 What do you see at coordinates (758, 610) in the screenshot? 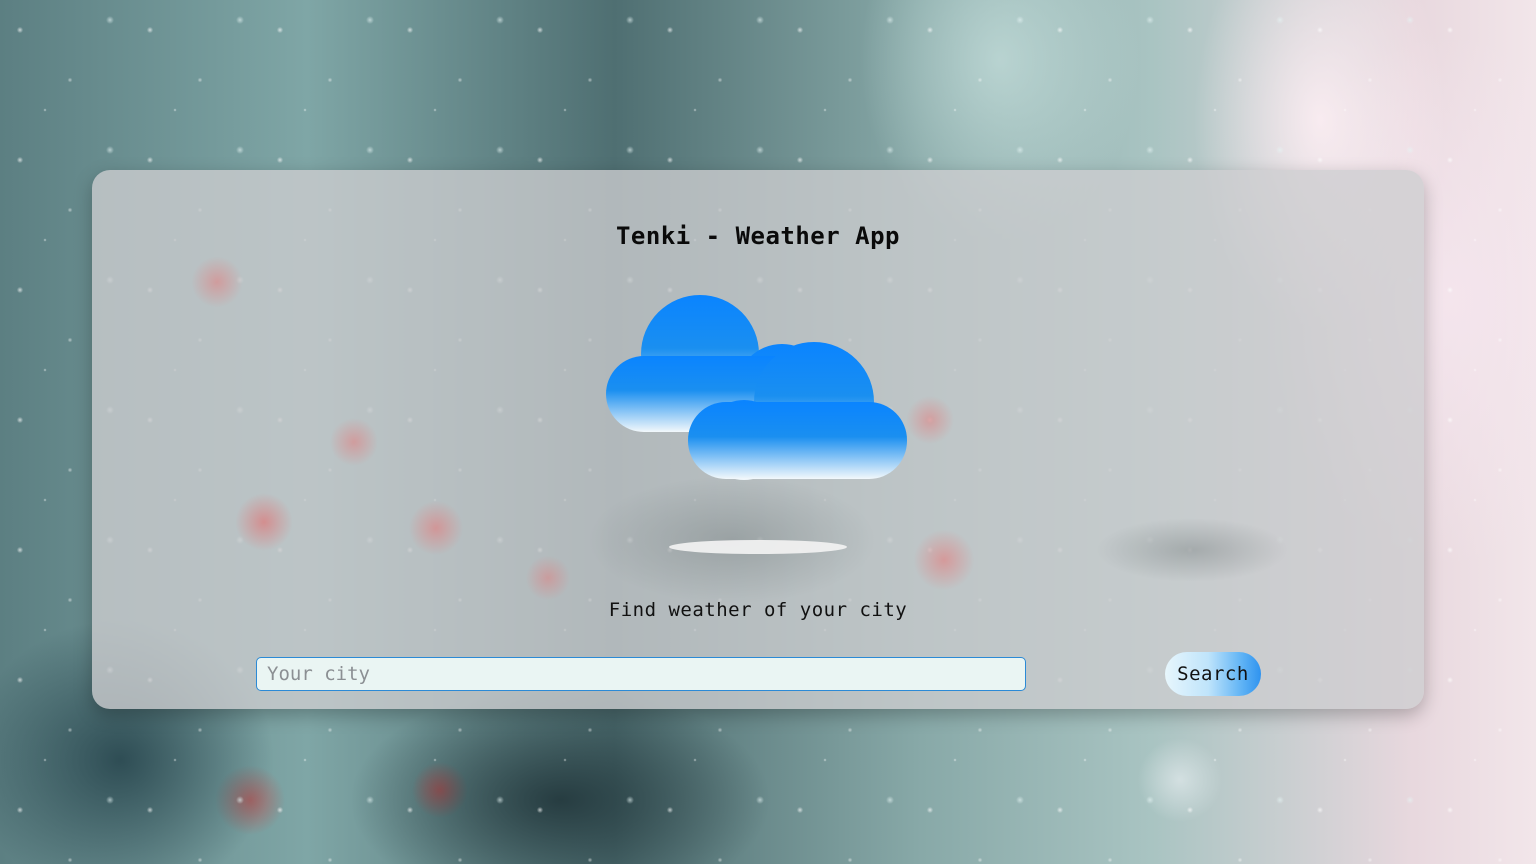
I see `page-subtitle: Find weather of your city` at bounding box center [758, 610].